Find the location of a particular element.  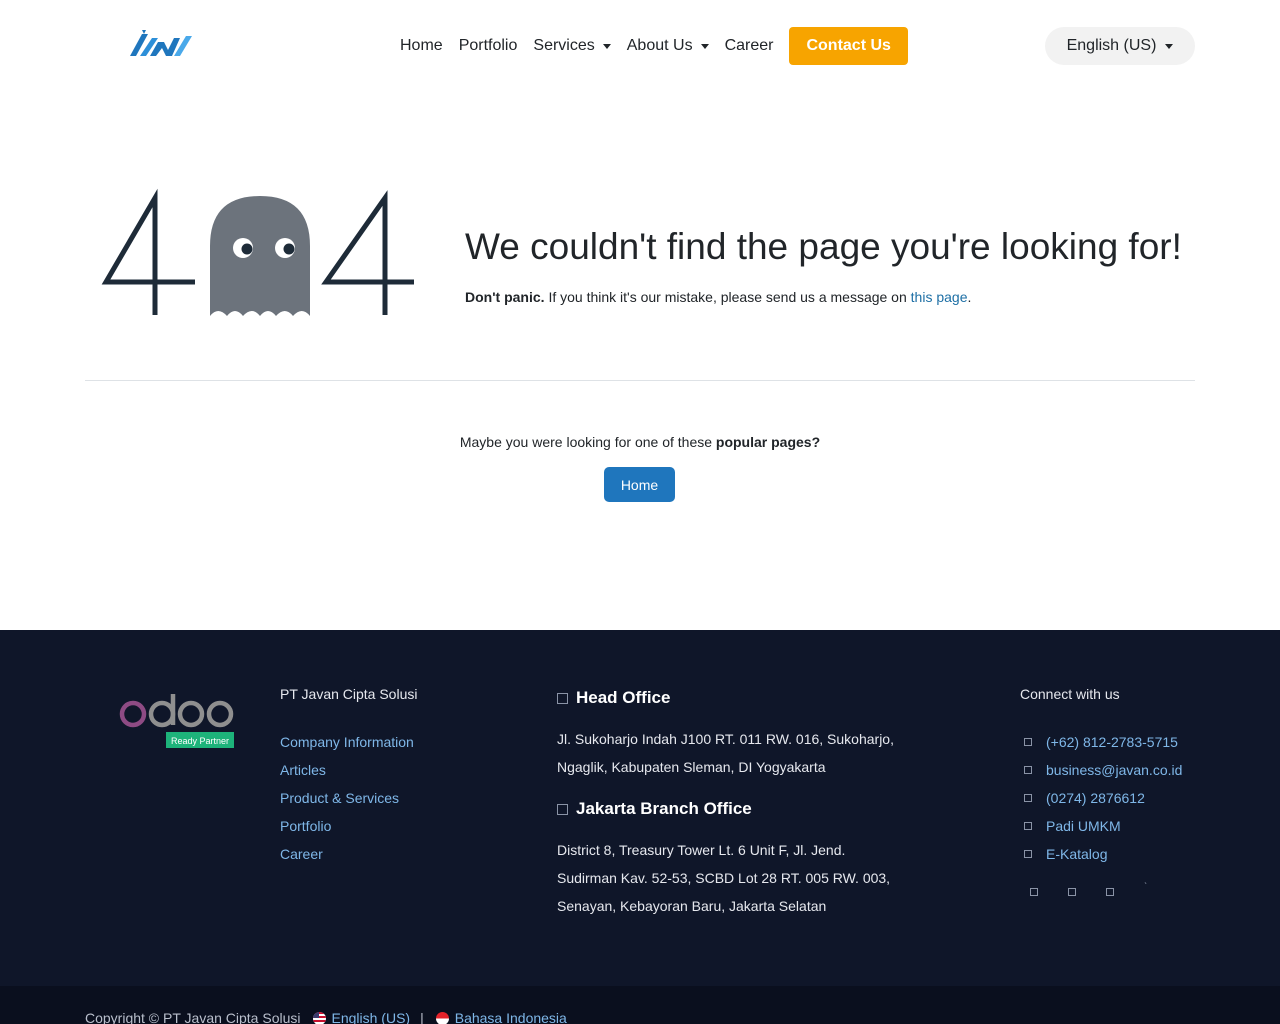

nav-home: Home is located at coordinates (421, 46).